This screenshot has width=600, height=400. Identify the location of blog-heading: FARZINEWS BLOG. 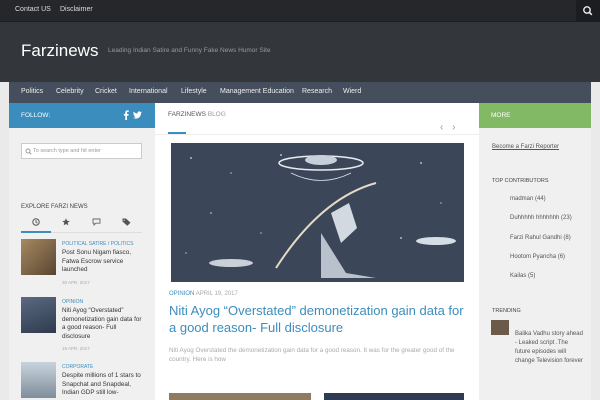
(197, 114).